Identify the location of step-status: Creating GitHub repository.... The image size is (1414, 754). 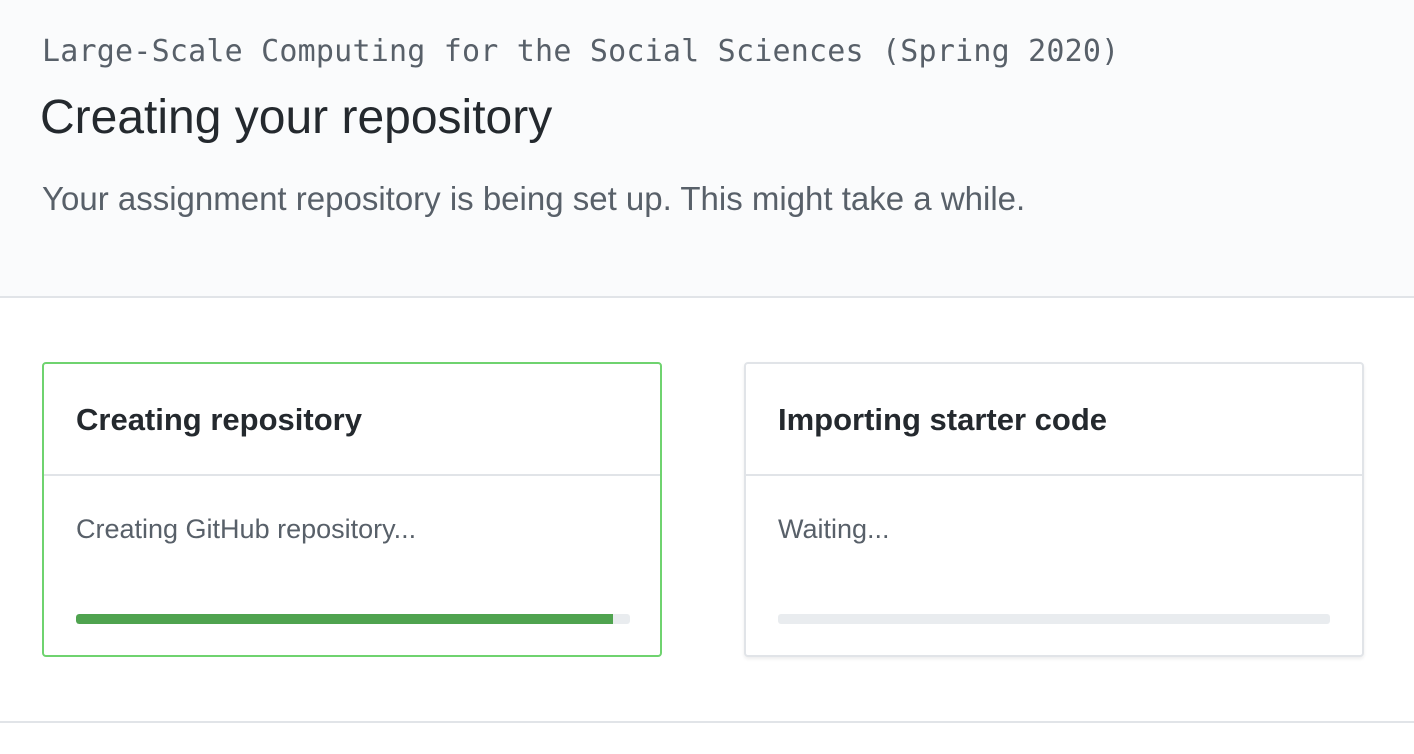
(246, 529).